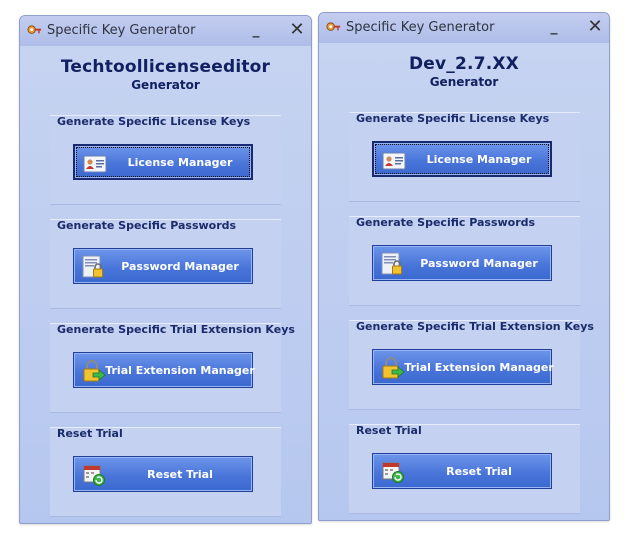  What do you see at coordinates (463, 64) in the screenshot?
I see `app-heading: Dev_2.7.XX` at bounding box center [463, 64].